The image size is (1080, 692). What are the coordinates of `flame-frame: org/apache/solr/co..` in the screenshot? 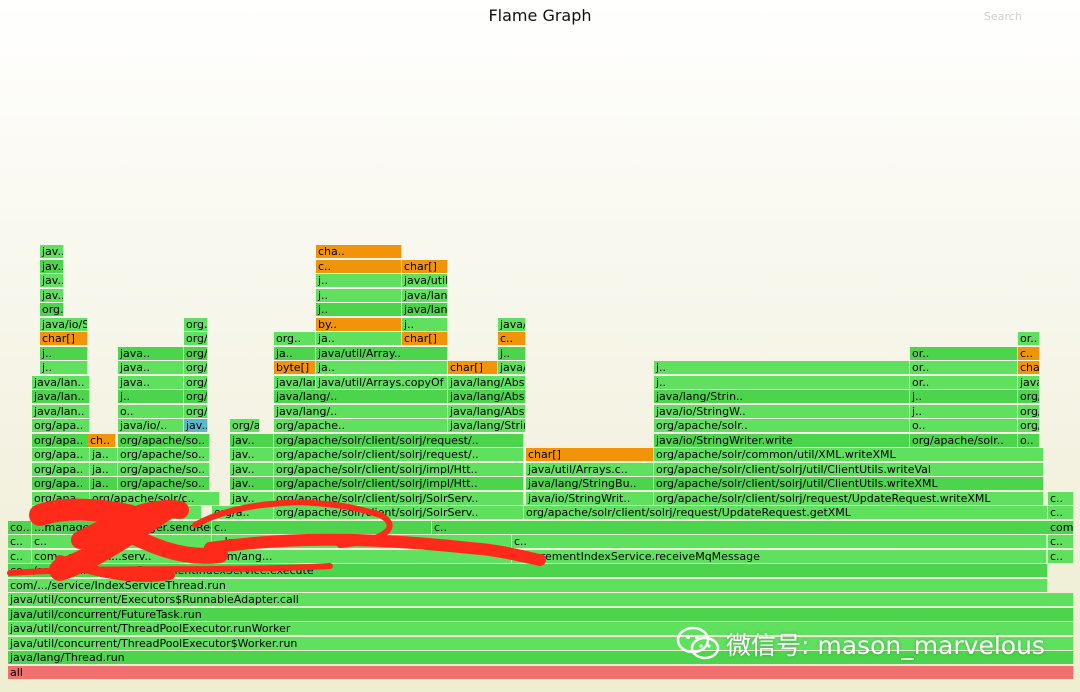 It's located at (196, 338).